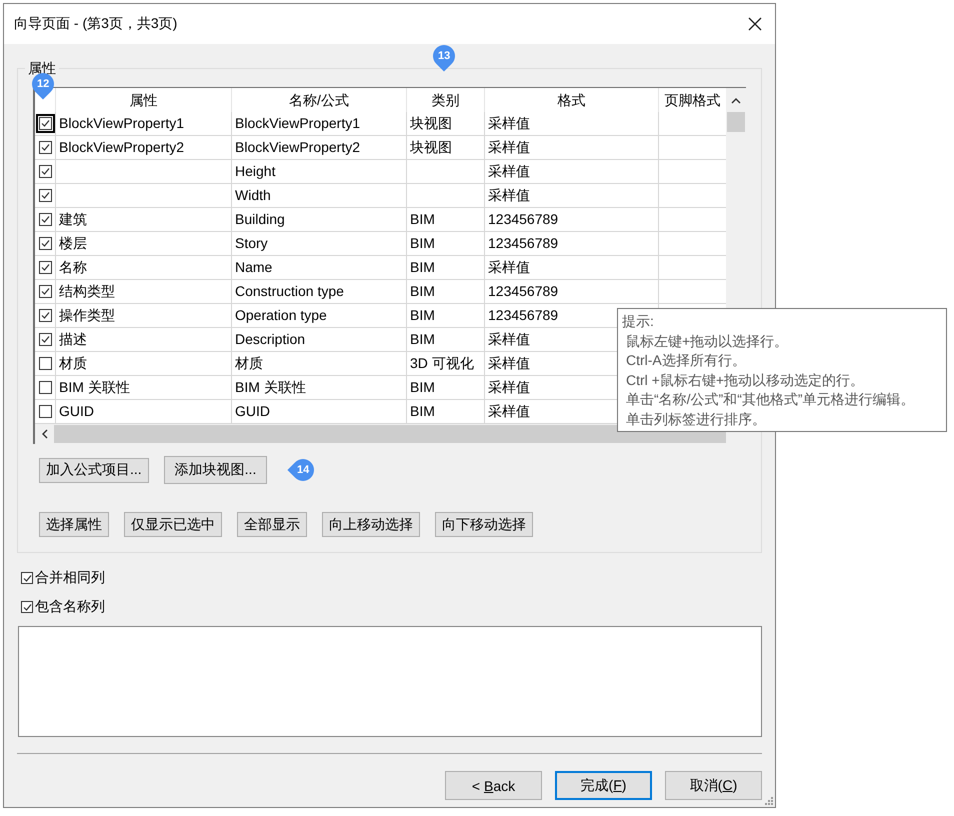  I want to click on table-cell: 3D 可视化, so click(446, 364).